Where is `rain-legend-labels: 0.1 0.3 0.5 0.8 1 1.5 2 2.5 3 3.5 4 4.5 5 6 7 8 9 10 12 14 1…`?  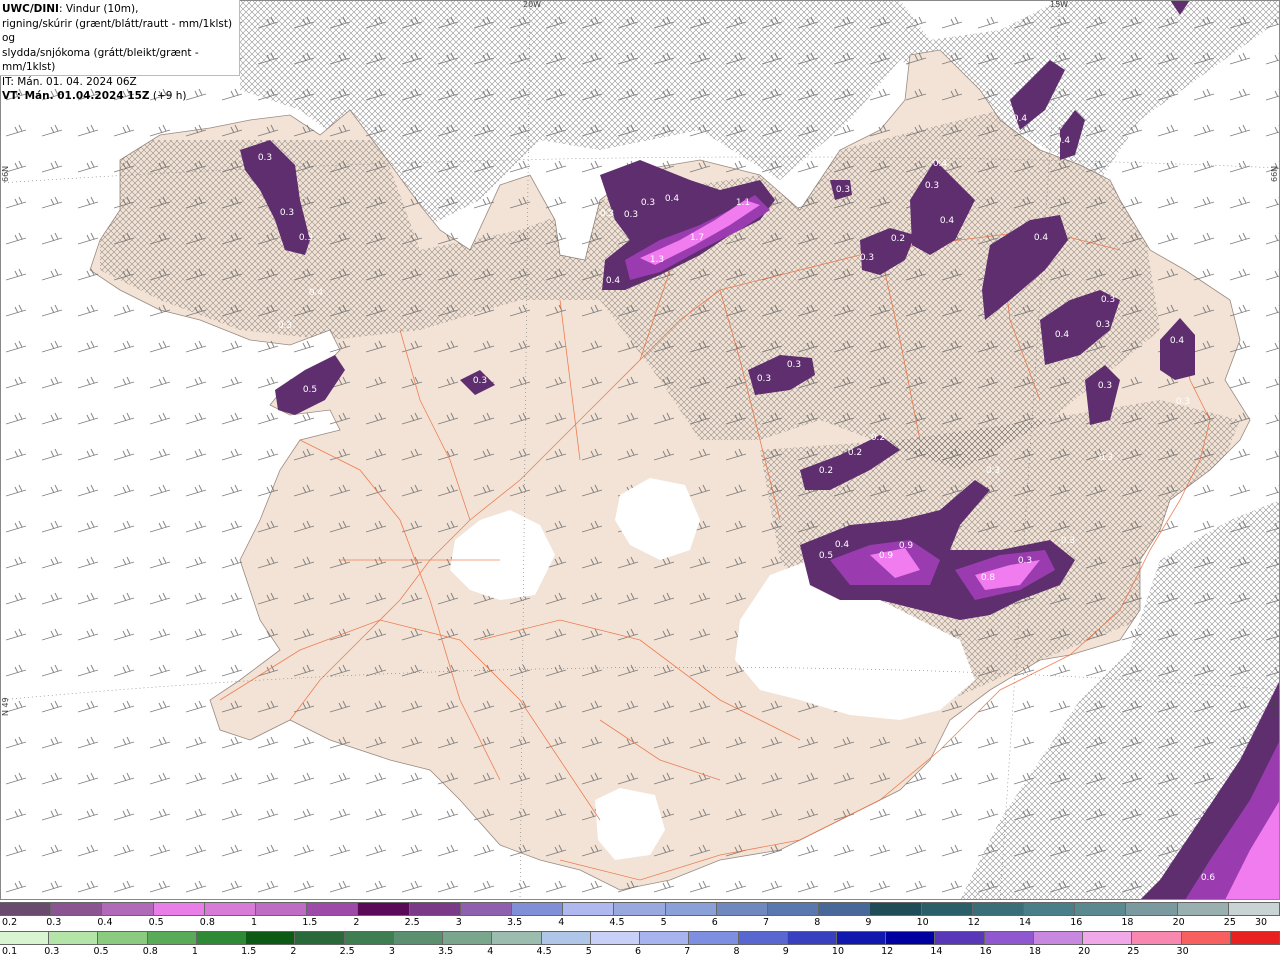
rain-legend-labels: 0.1 0.3 0.5 0.8 1 1.5 2 2.5 3 3.5 4 4.5 5 6 7 8 9 10 12 14 1… is located at coordinates (640, 953).